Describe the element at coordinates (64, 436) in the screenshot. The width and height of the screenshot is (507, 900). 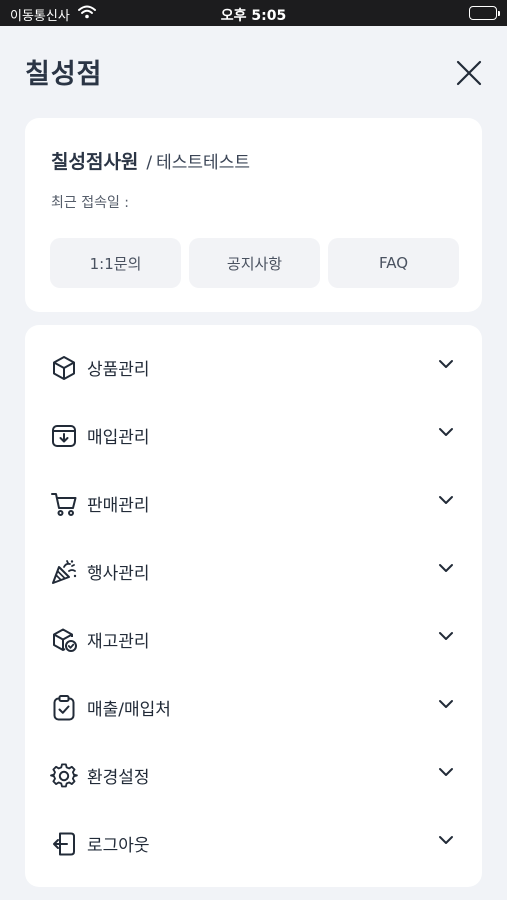
I see `archive-download-icon` at that location.